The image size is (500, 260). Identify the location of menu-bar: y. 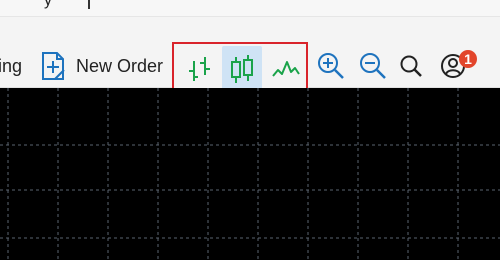
(250, 8).